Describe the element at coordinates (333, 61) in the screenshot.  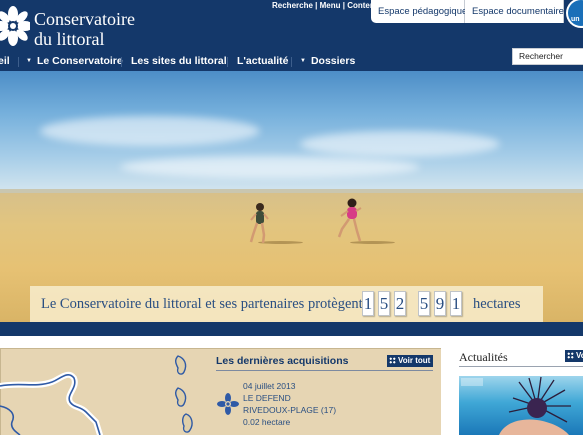
I see `nav-label: Dossiers` at that location.